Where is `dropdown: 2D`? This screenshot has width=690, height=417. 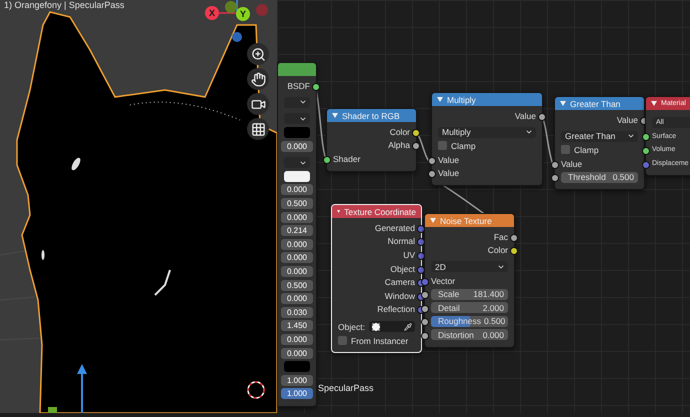
dropdown: 2D is located at coordinates (469, 266).